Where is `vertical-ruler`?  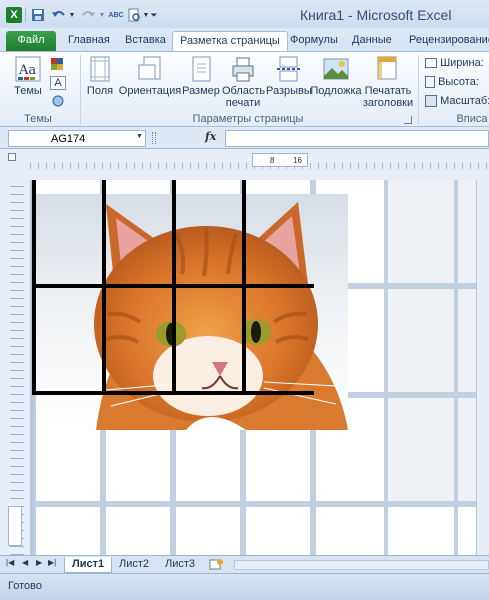
vertical-ruler is located at coordinates (15, 367).